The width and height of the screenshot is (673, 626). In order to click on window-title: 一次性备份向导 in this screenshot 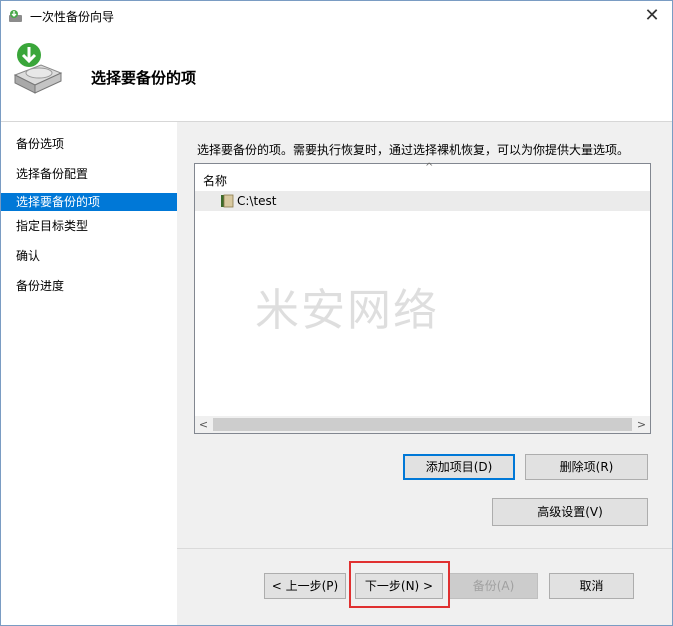, I will do `click(72, 17)`.